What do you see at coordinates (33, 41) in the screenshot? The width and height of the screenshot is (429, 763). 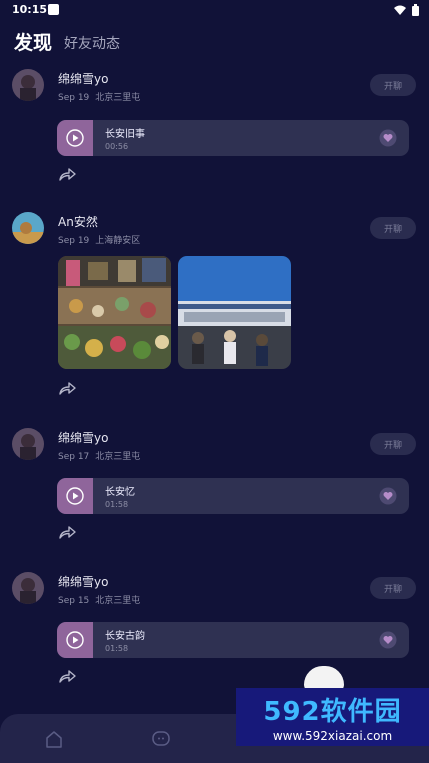 I see `tab-discover: 发现` at bounding box center [33, 41].